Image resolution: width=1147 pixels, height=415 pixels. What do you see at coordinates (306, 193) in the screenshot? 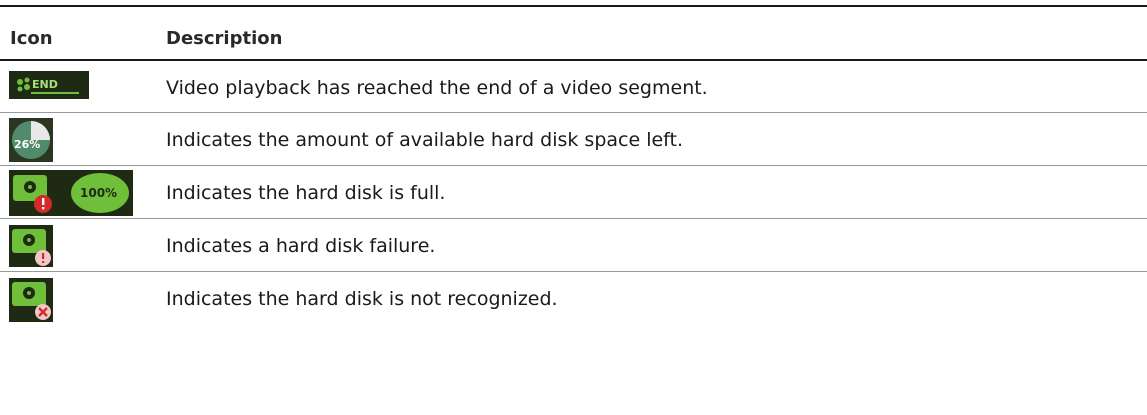
I see `row-description: Indicates the hard disk is full.` at bounding box center [306, 193].